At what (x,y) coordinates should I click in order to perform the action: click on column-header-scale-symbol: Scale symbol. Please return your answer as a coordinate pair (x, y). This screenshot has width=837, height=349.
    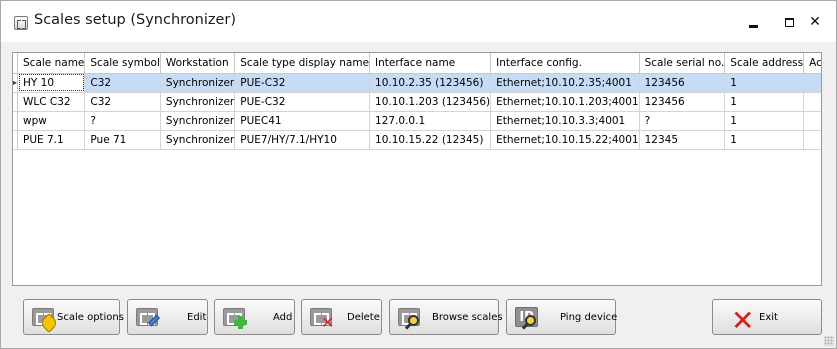
    Looking at the image, I should click on (122, 63).